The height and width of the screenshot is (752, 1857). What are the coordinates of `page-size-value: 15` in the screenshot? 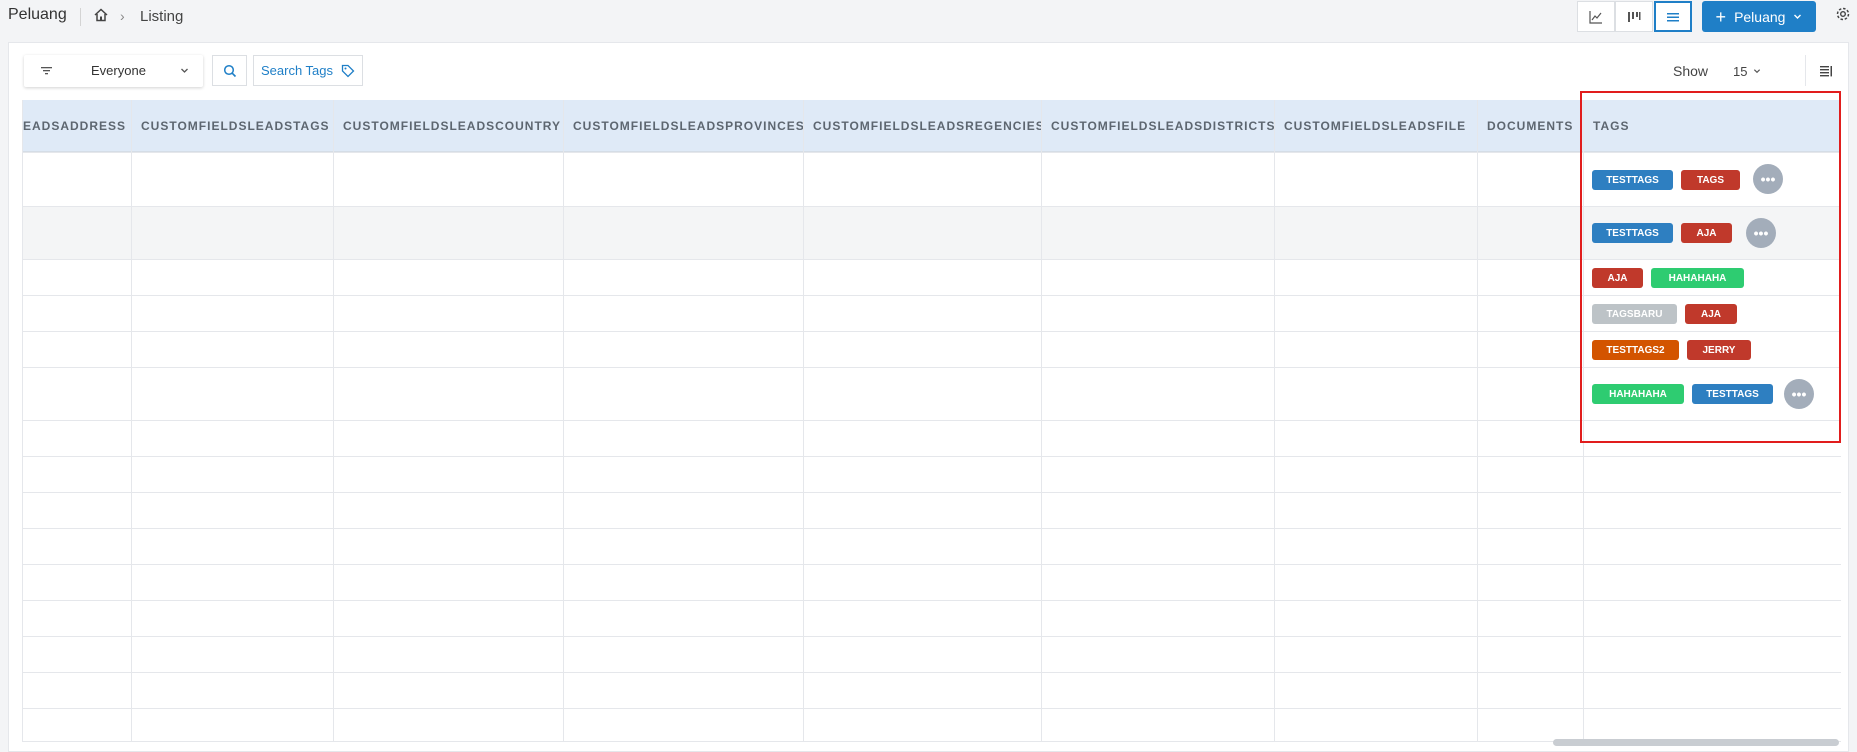 It's located at (1740, 71).